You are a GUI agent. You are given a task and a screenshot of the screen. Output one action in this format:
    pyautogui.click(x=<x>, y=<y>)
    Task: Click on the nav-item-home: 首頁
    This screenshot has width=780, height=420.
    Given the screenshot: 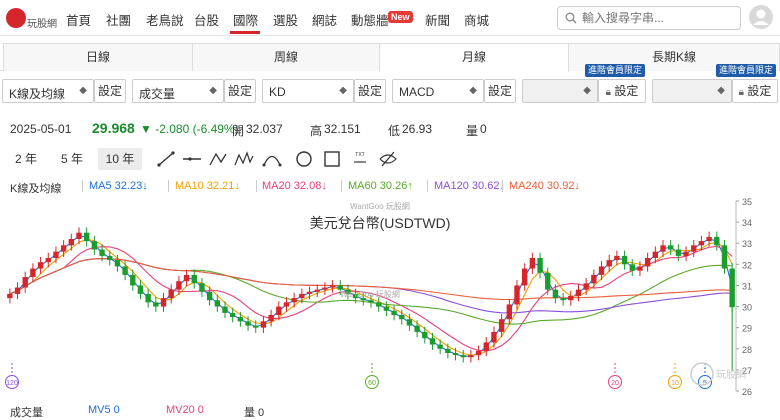 What is the action you would take?
    pyautogui.click(x=78, y=19)
    